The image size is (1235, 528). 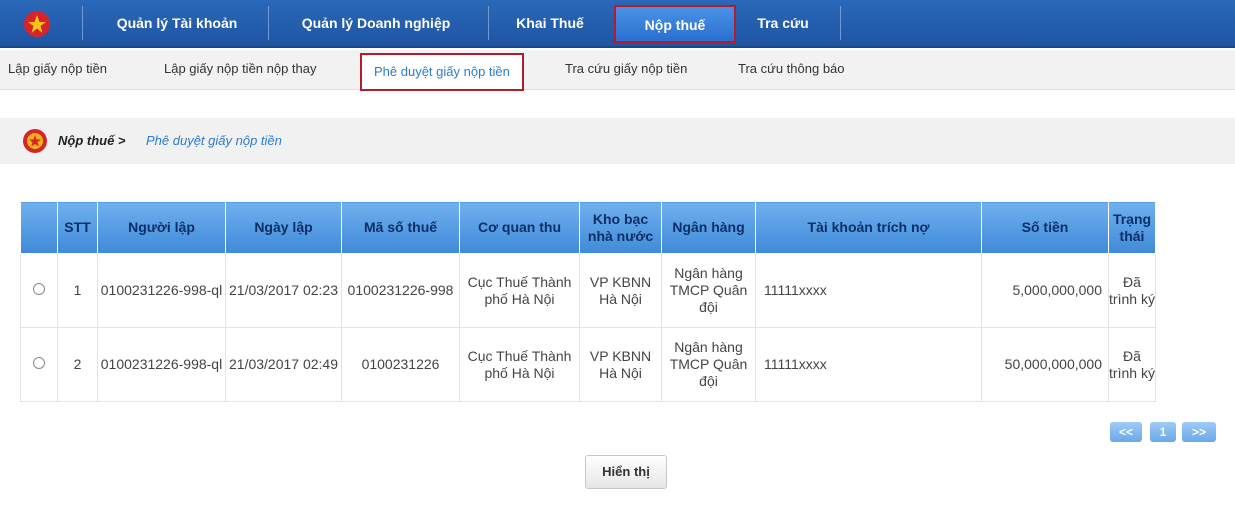 What do you see at coordinates (77, 227) in the screenshot?
I see `col-stt: STT` at bounding box center [77, 227].